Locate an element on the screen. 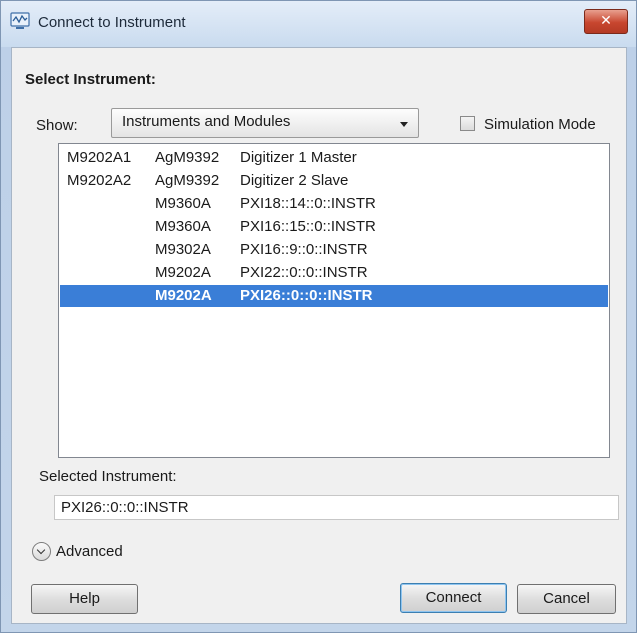  list-item: M9202A PXI22::0::0::INSTR is located at coordinates (334, 273).